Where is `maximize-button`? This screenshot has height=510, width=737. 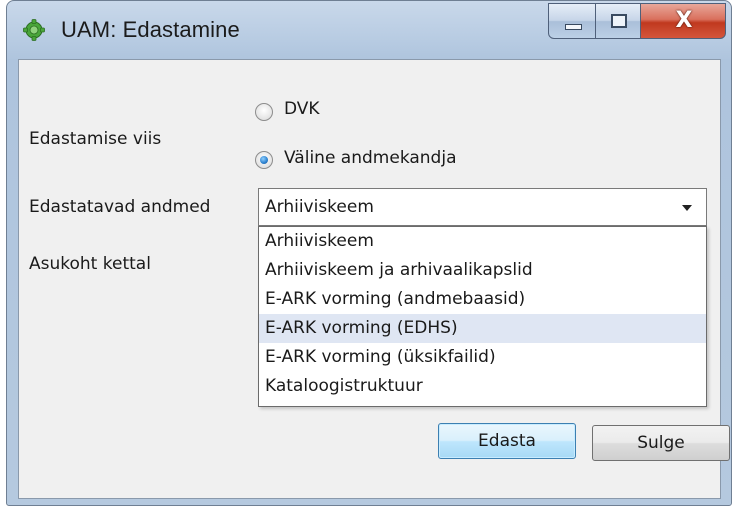 maximize-button is located at coordinates (618, 21).